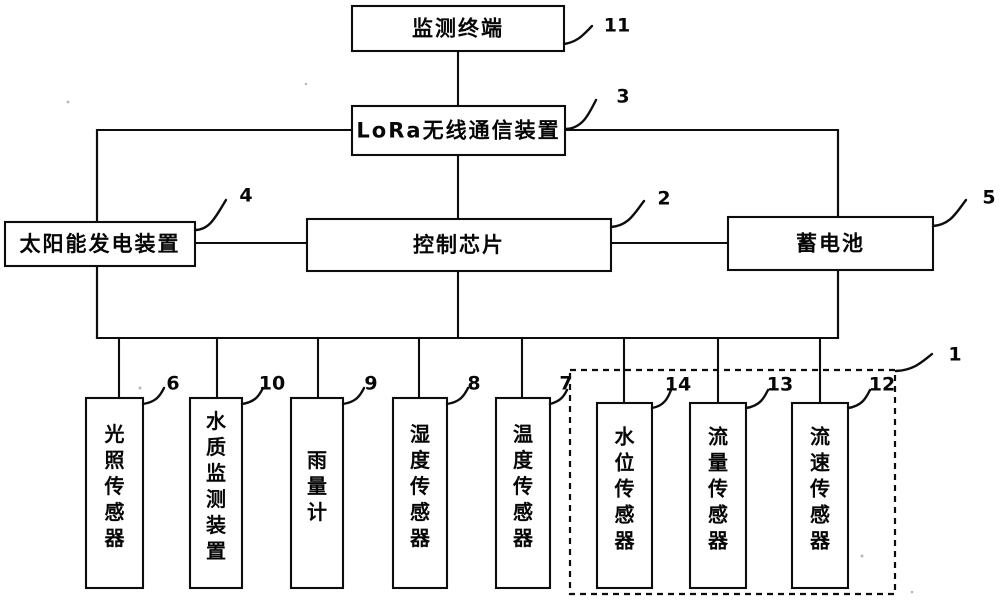 This screenshot has height=605, width=1000. Describe the element at coordinates (622, 97) in the screenshot. I see `reference-numeral-3: 3` at that location.